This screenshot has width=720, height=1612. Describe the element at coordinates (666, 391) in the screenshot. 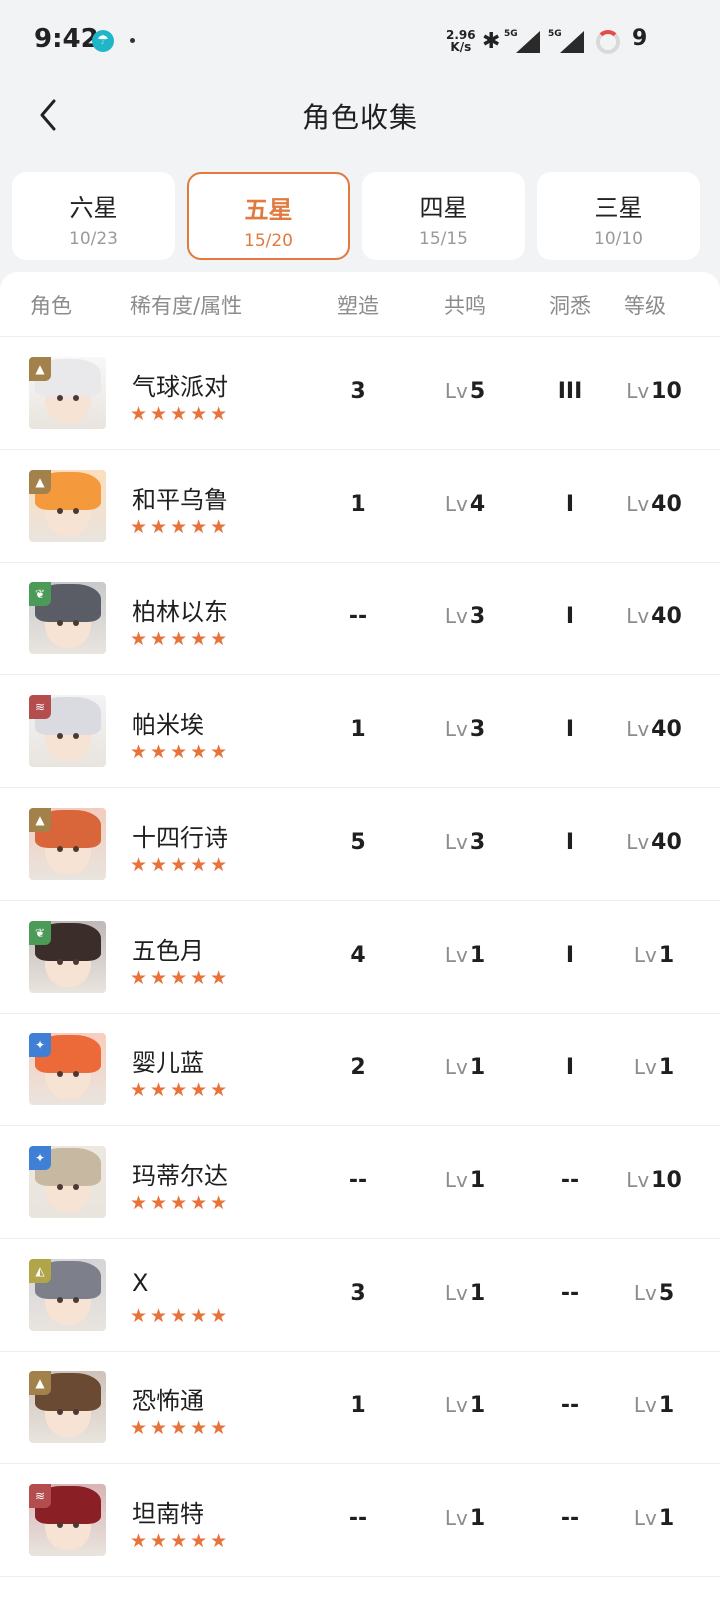

I see `level-value: 10` at that location.